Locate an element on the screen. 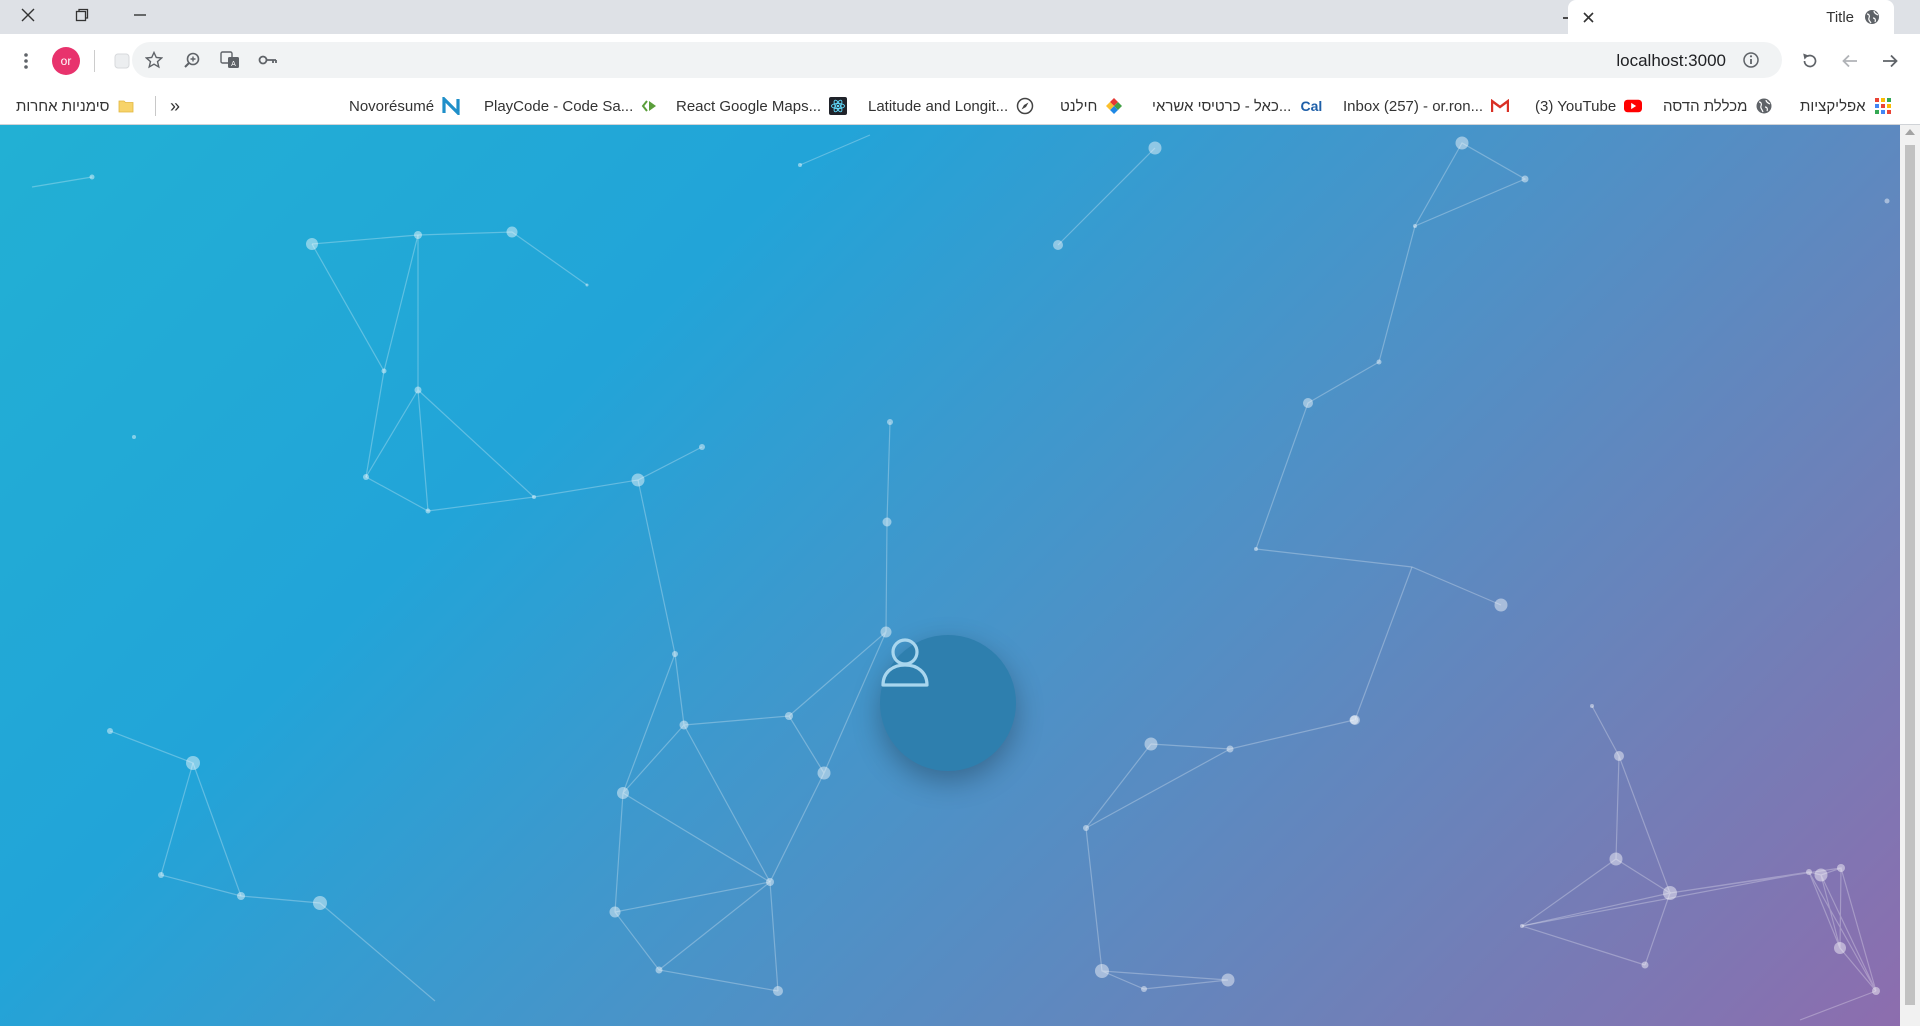 This screenshot has width=1920, height=1026. minimize-window-icon is located at coordinates (140, 15).